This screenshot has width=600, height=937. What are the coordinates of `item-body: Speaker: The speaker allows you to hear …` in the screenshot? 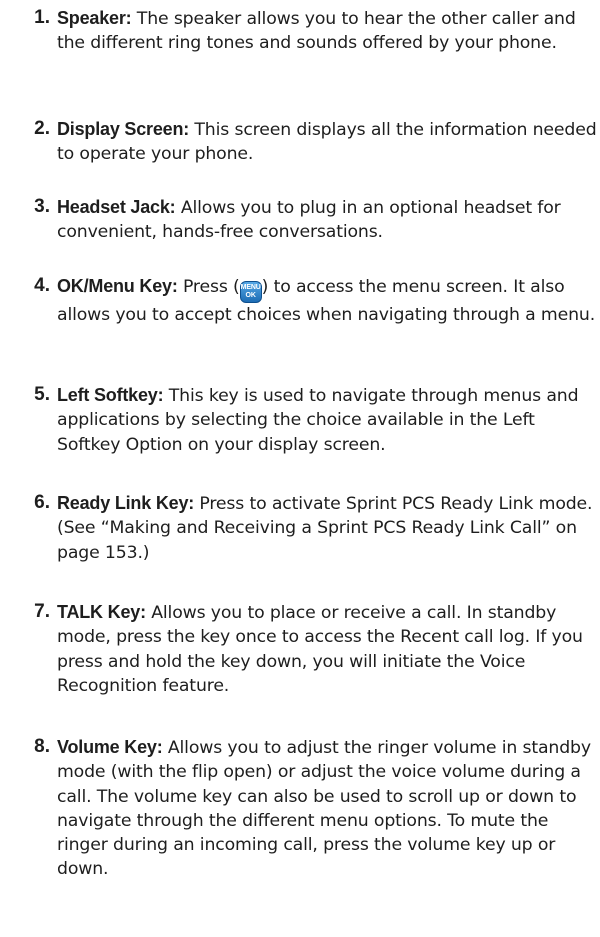 It's located at (327, 31).